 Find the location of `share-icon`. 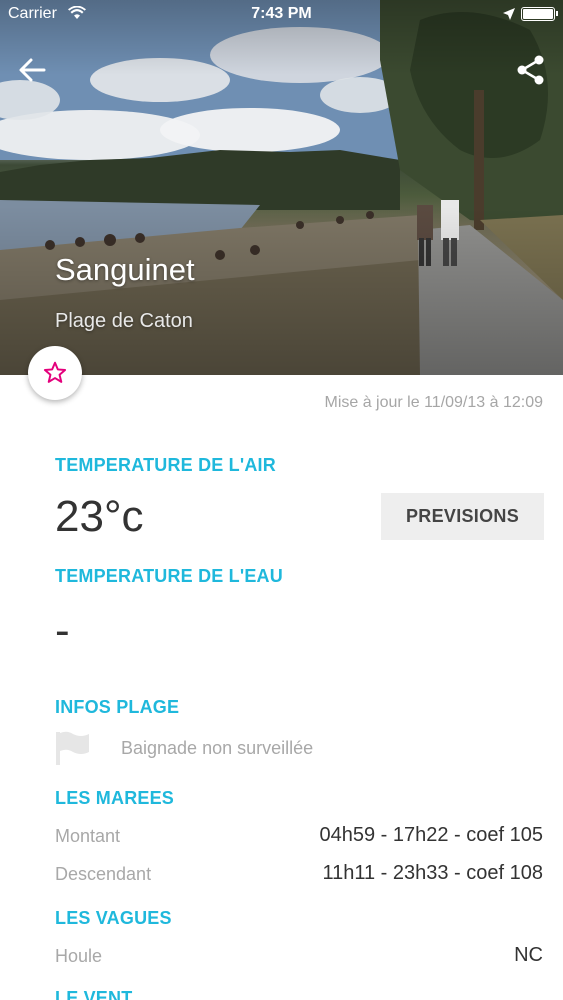

share-icon is located at coordinates (530, 70).